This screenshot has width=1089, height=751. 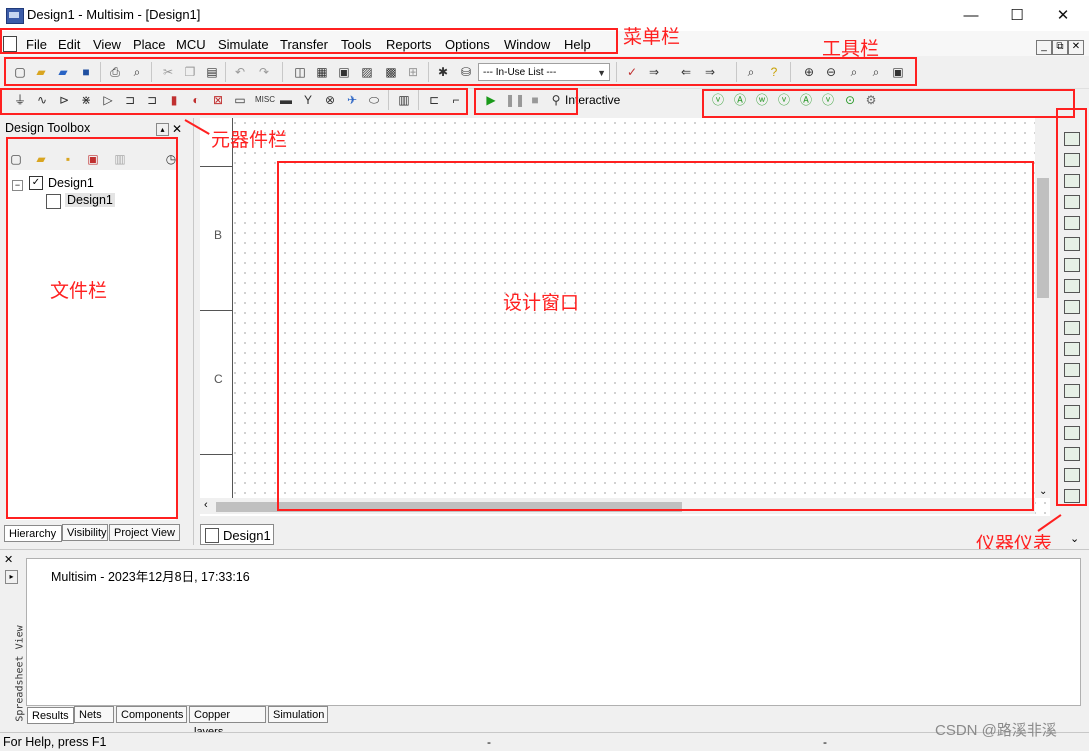 What do you see at coordinates (541, 303) in the screenshot?
I see `label-design-window: 设计窗口` at bounding box center [541, 303].